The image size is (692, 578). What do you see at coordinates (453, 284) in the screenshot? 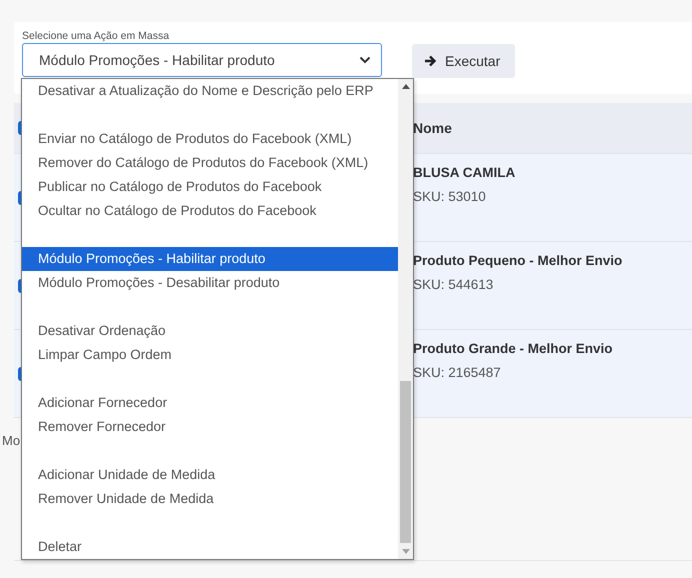
I see `product-sku: SKU: 544613` at bounding box center [453, 284].